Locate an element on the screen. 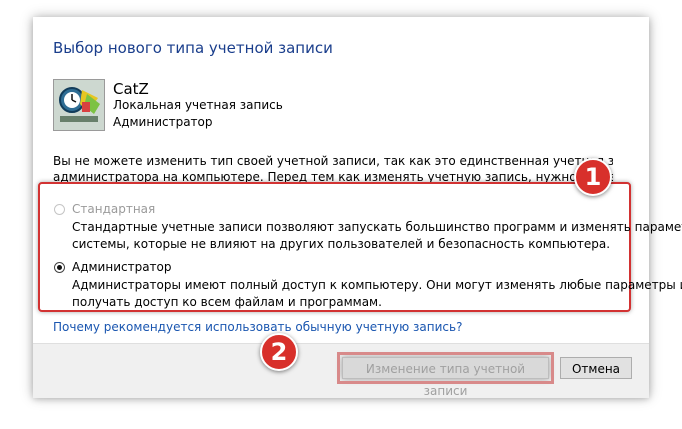  option-standard-label: Стандартная is located at coordinates (114, 209).